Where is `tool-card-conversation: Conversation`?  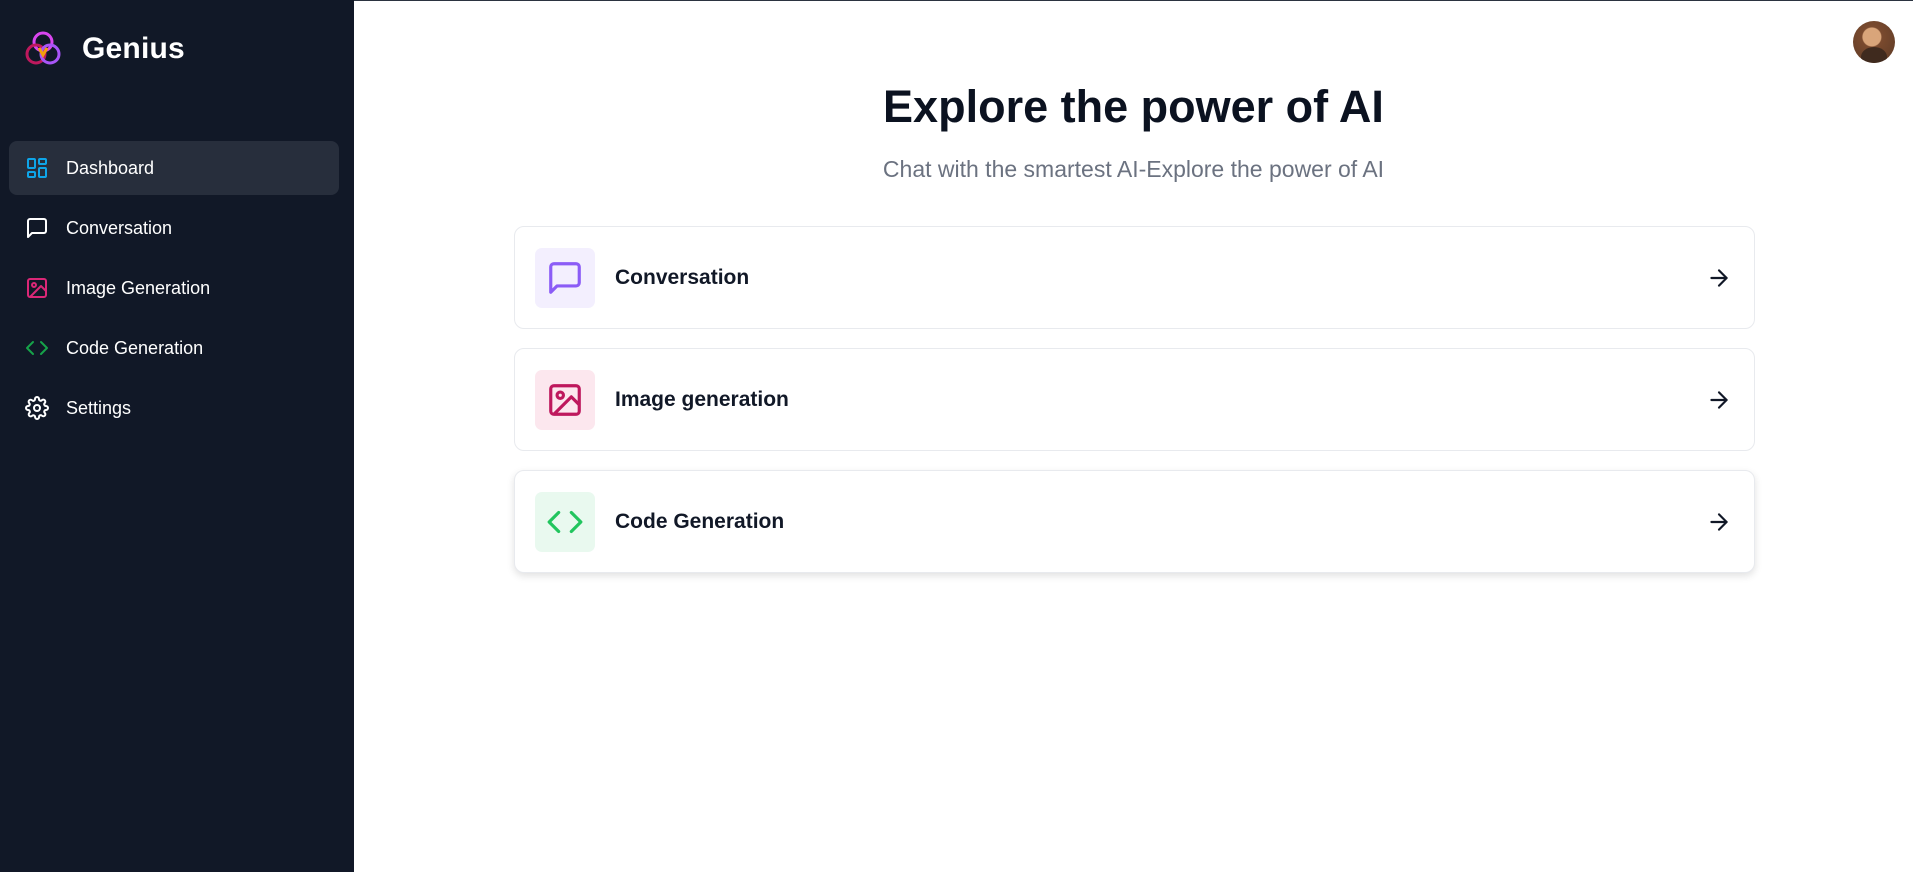 tool-card-conversation: Conversation is located at coordinates (1134, 277).